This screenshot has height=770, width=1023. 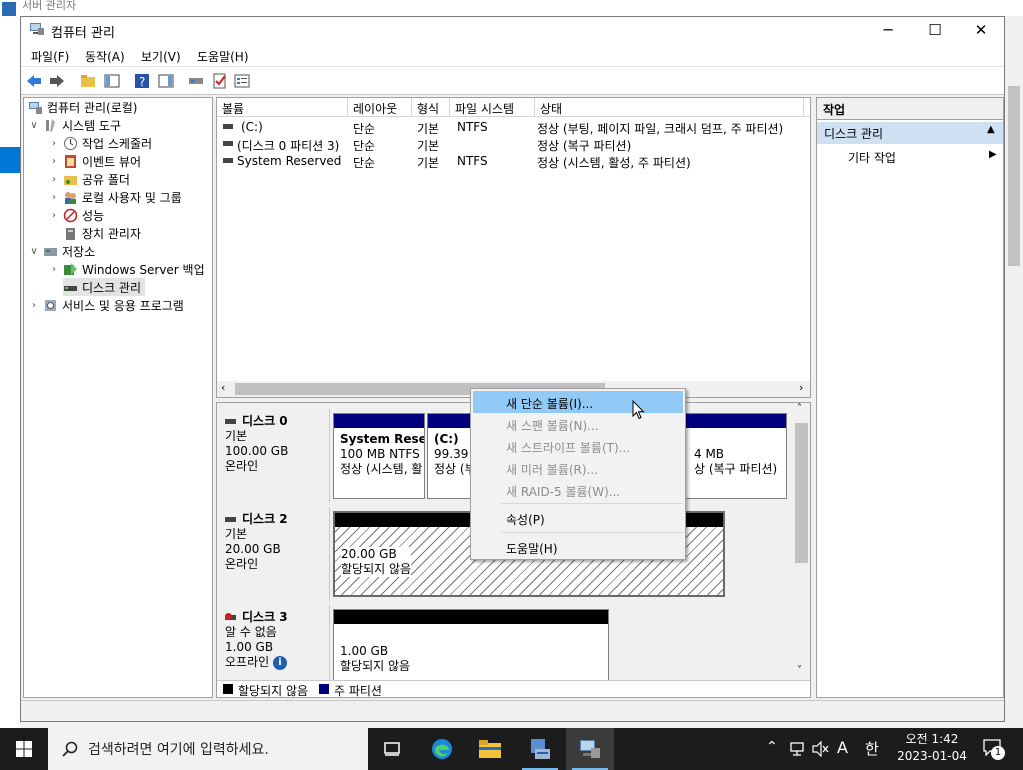 What do you see at coordinates (10, 160) in the screenshot?
I see `sidebar-selected-item` at bounding box center [10, 160].